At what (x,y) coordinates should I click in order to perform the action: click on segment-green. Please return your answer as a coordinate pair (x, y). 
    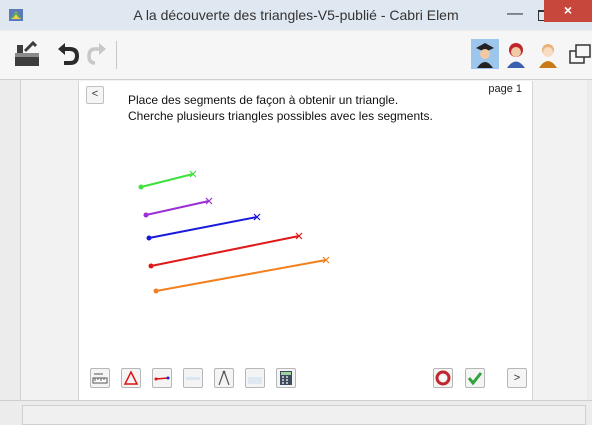
    Looking at the image, I should click on (167, 180).